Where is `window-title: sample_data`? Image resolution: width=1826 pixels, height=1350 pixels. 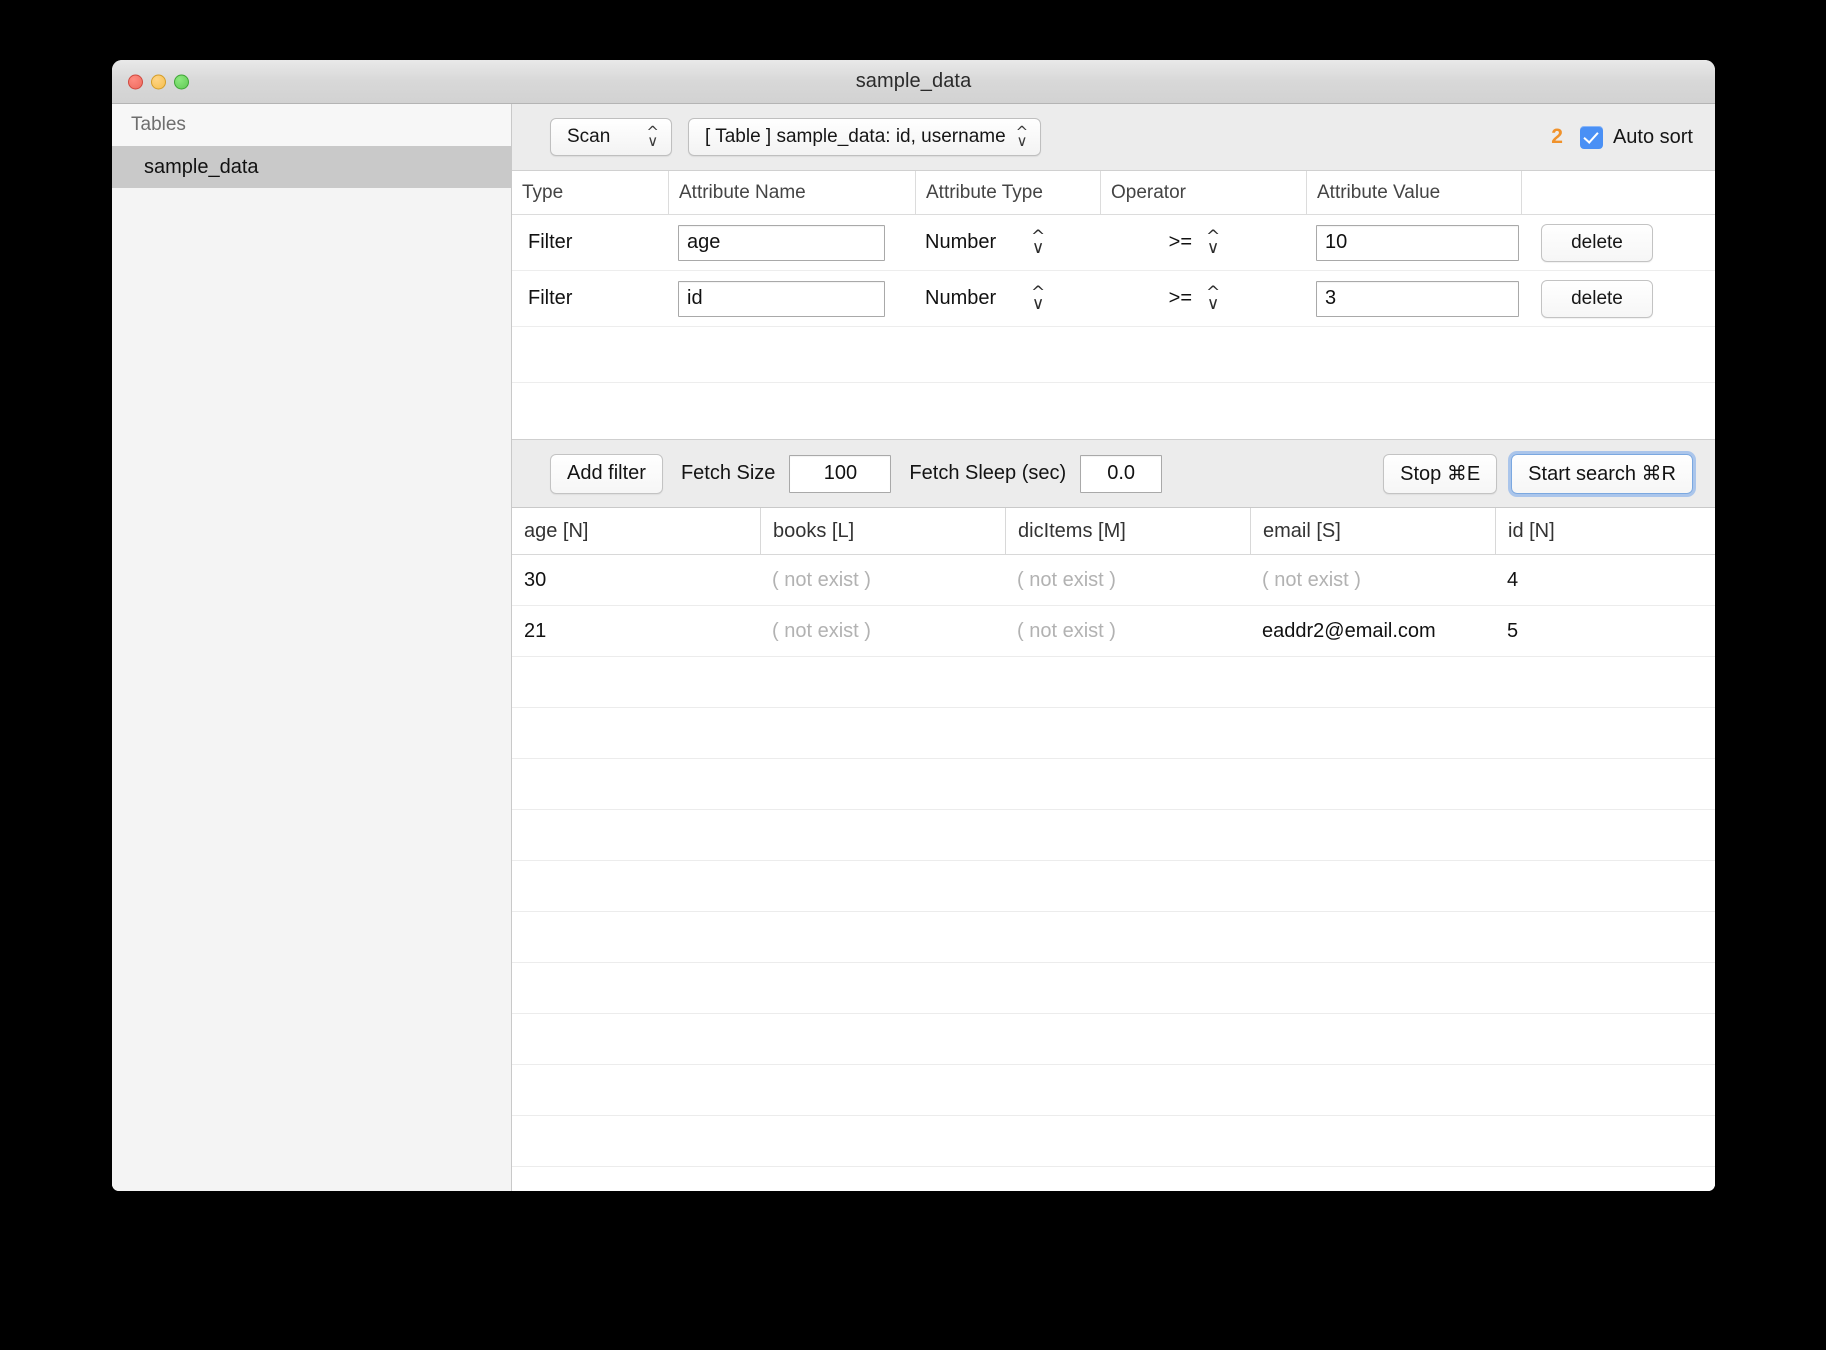
window-title: sample_data is located at coordinates (913, 81).